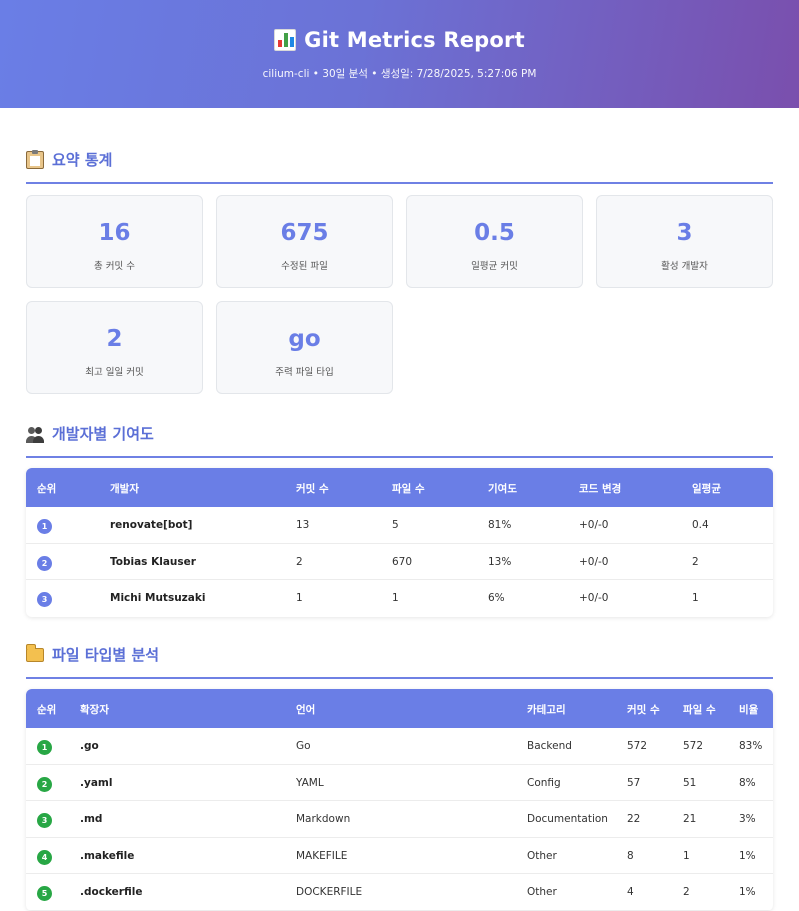 The width and height of the screenshot is (799, 911). I want to click on stat-value: 675, so click(304, 233).